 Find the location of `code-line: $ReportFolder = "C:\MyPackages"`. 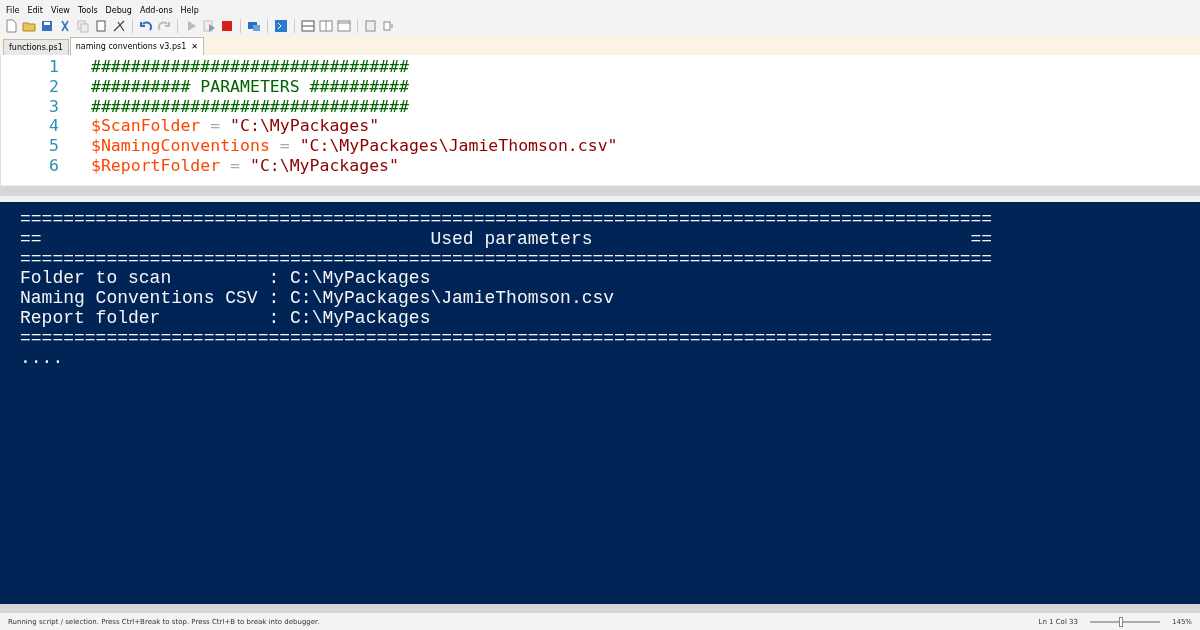

code-line: $ReportFolder = "C:\MyPackages" is located at coordinates (245, 166).